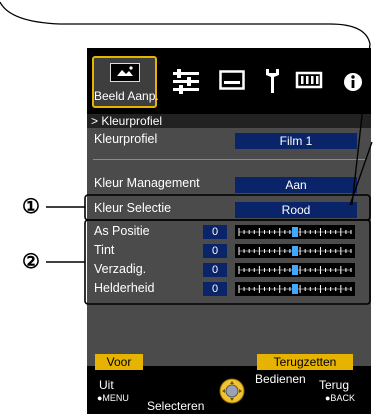 Image resolution: width=379 pixels, height=420 pixels. Describe the element at coordinates (126, 139) in the screenshot. I see `kleurprofiel-label: Kleurprofiel` at that location.